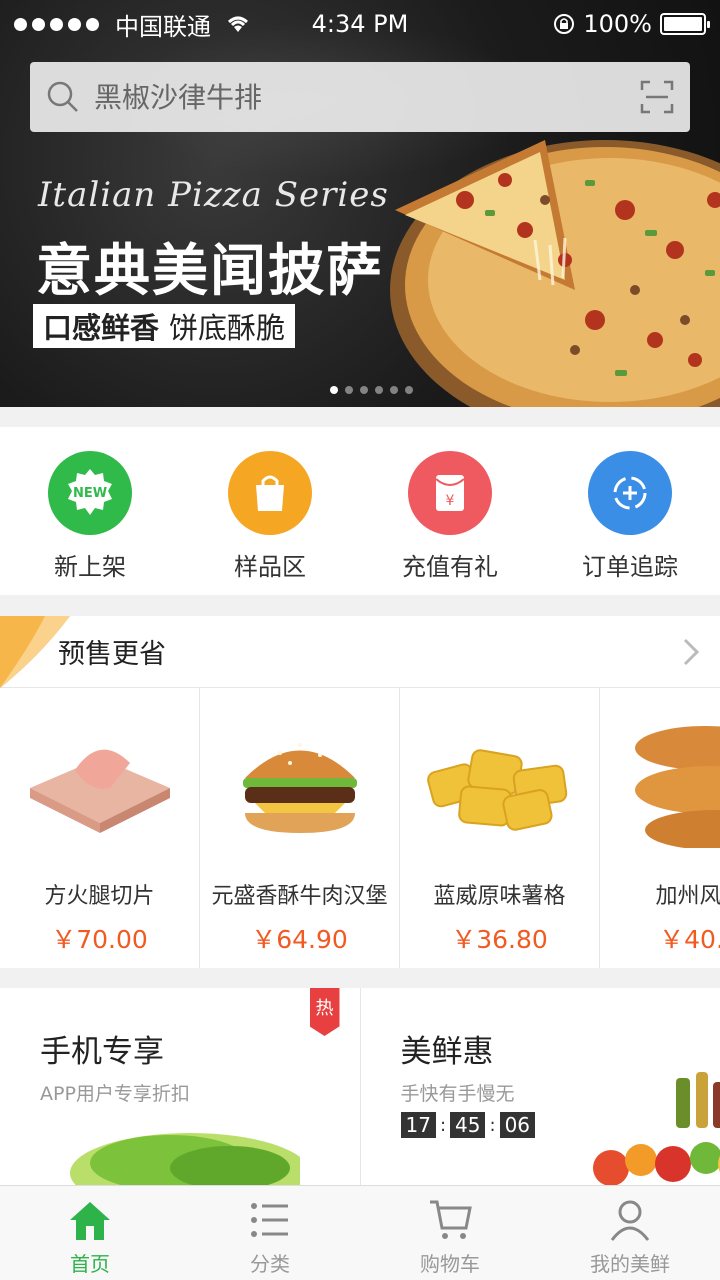  Describe the element at coordinates (539, 1088) in the screenshot. I see `promo-meixian-deal: 美鲜惠 手快有手慢无 17 : 45 : 06` at that location.